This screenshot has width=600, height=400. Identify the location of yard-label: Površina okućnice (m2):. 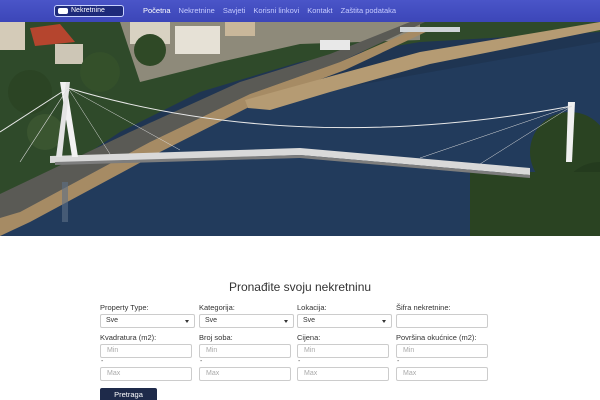
(436, 337).